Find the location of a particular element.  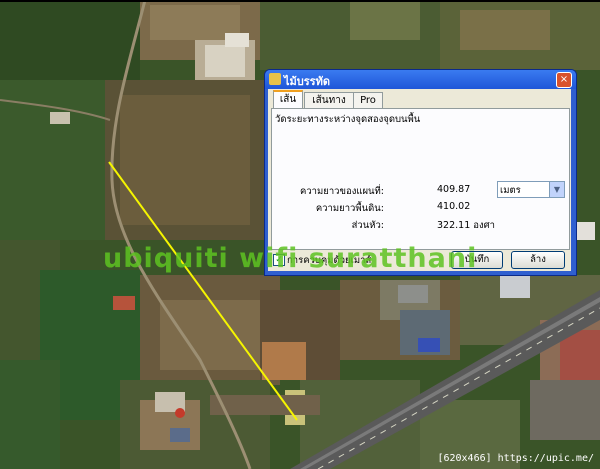

tab-pro: Pro is located at coordinates (368, 100).